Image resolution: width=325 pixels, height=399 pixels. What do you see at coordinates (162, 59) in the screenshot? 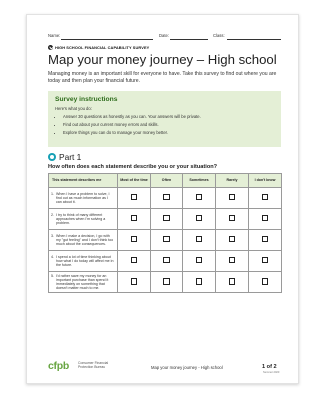
I see `page-title: Map your money journey – High school` at bounding box center [162, 59].